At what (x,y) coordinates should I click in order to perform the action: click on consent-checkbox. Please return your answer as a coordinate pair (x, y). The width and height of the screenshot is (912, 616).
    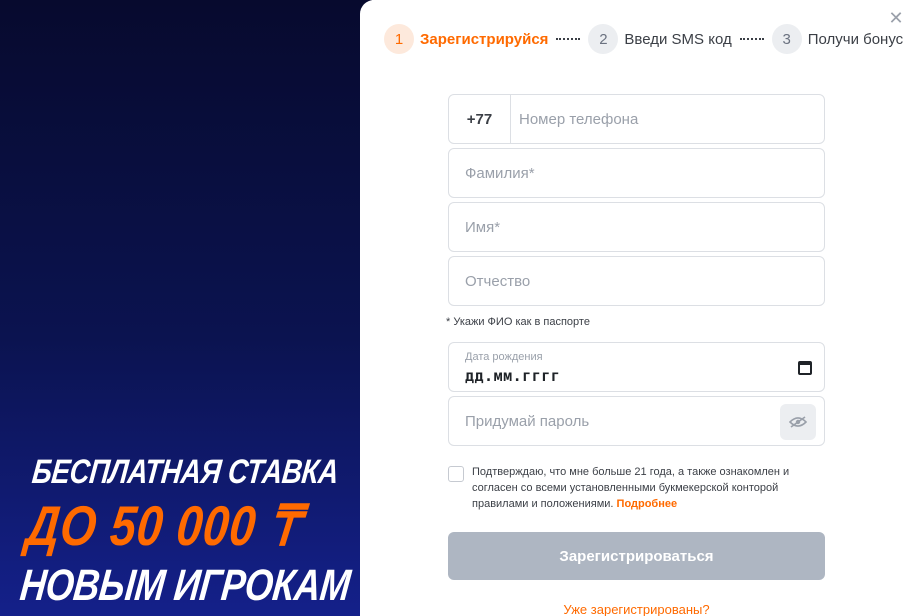
    Looking at the image, I should click on (456, 474).